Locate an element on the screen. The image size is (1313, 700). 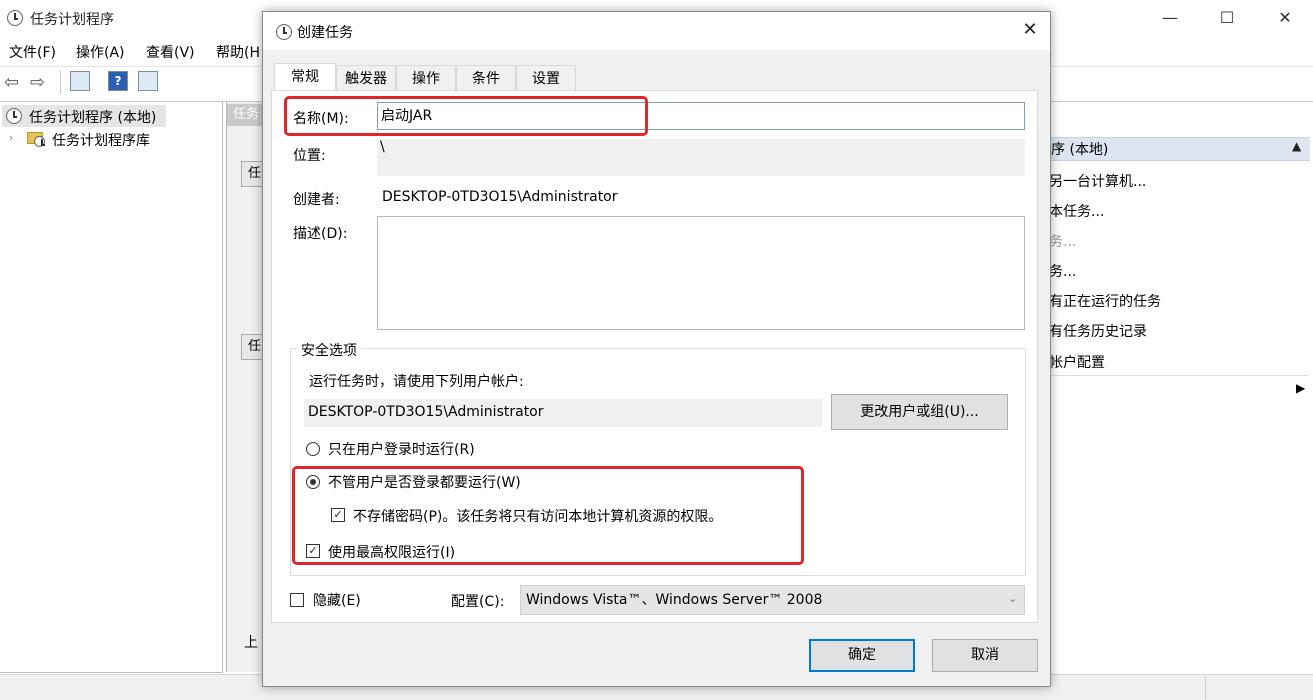
summary-pane is located at coordinates (246, 387).